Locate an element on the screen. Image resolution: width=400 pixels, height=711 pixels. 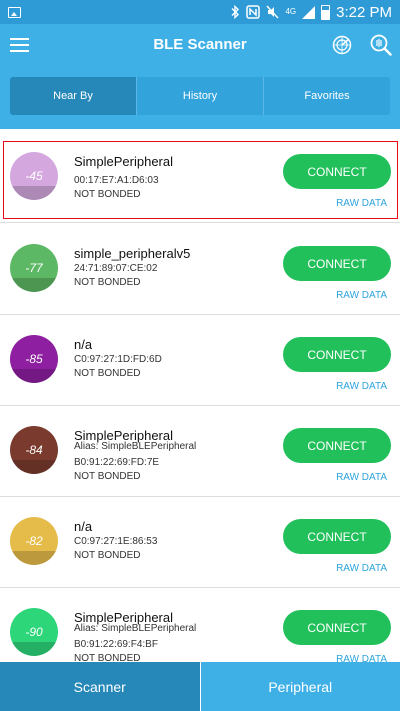
device-mac: C0:97:27:1E:86:53 is located at coordinates (116, 541).